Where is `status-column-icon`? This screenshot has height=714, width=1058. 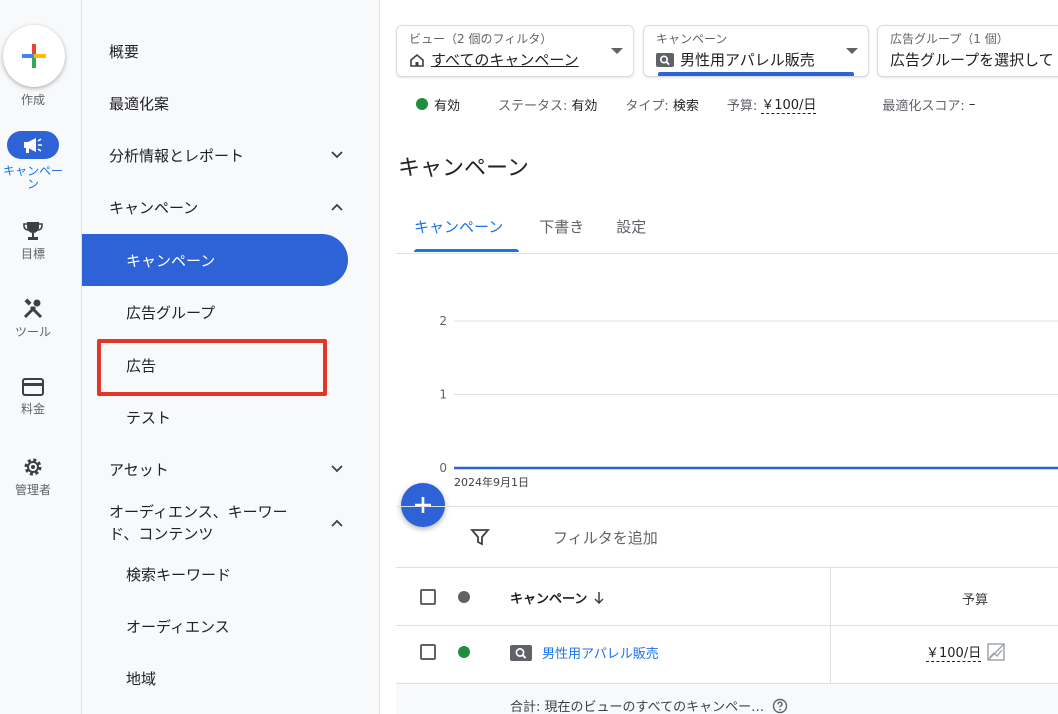 status-column-icon is located at coordinates (464, 597).